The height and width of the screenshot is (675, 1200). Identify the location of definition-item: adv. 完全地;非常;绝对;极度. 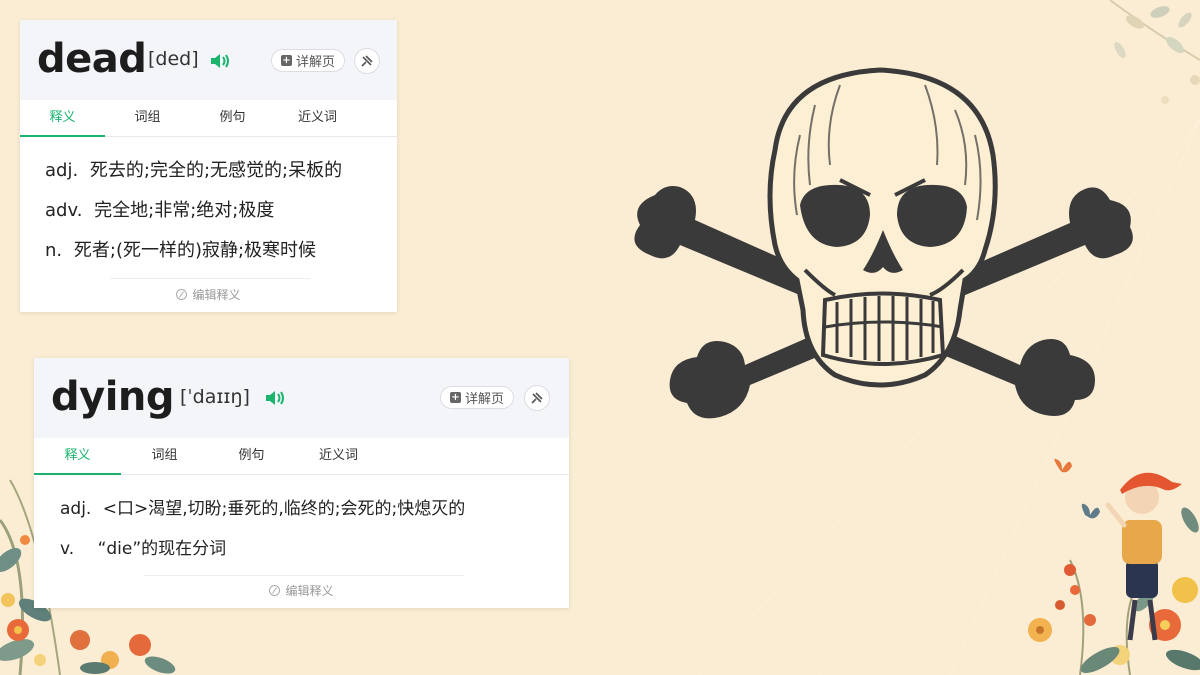
(193, 216).